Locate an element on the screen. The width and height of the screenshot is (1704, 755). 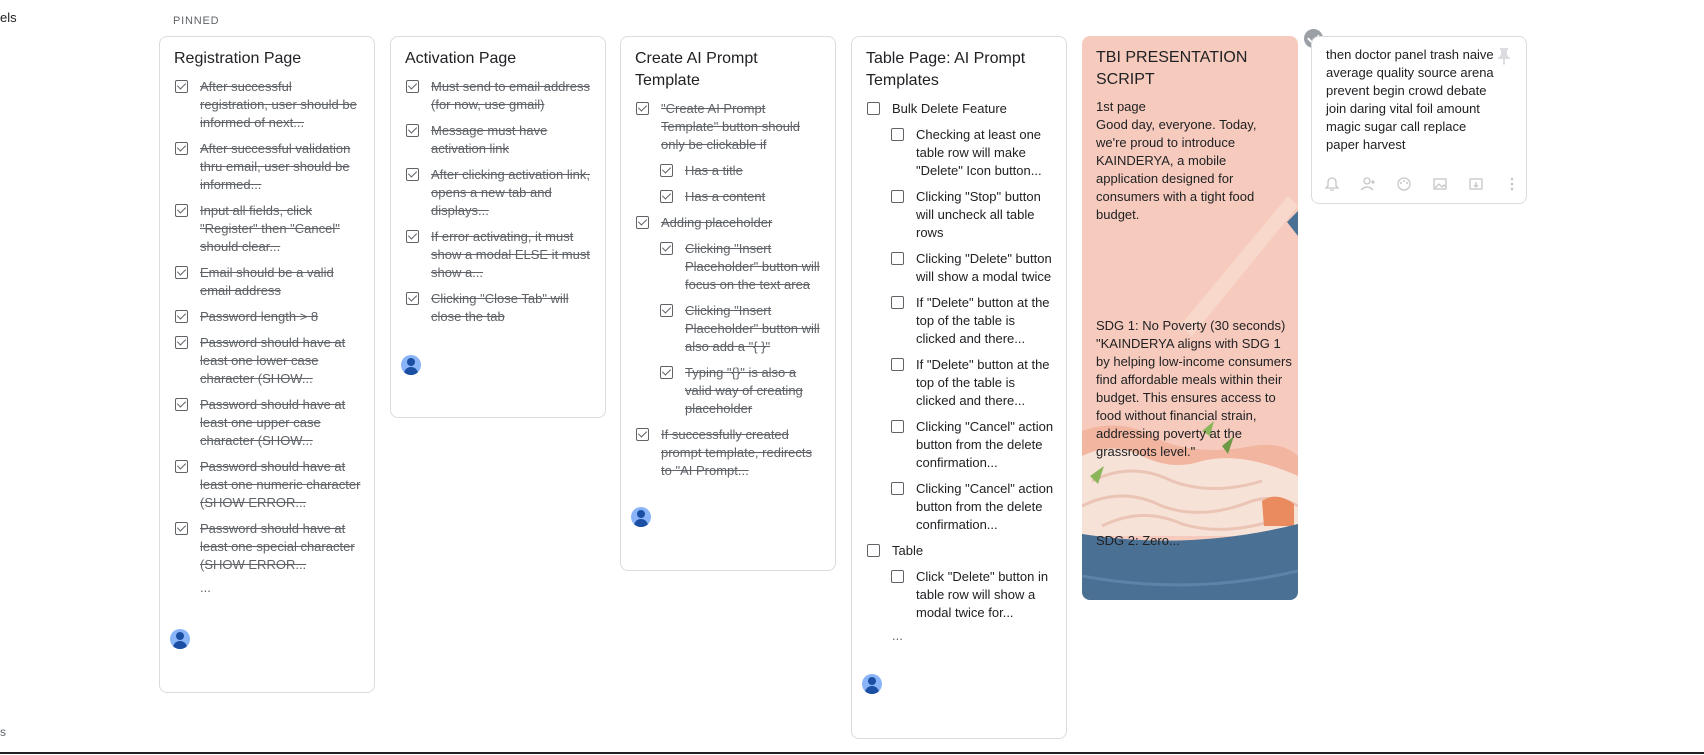
palette-icon is located at coordinates (1404, 184).